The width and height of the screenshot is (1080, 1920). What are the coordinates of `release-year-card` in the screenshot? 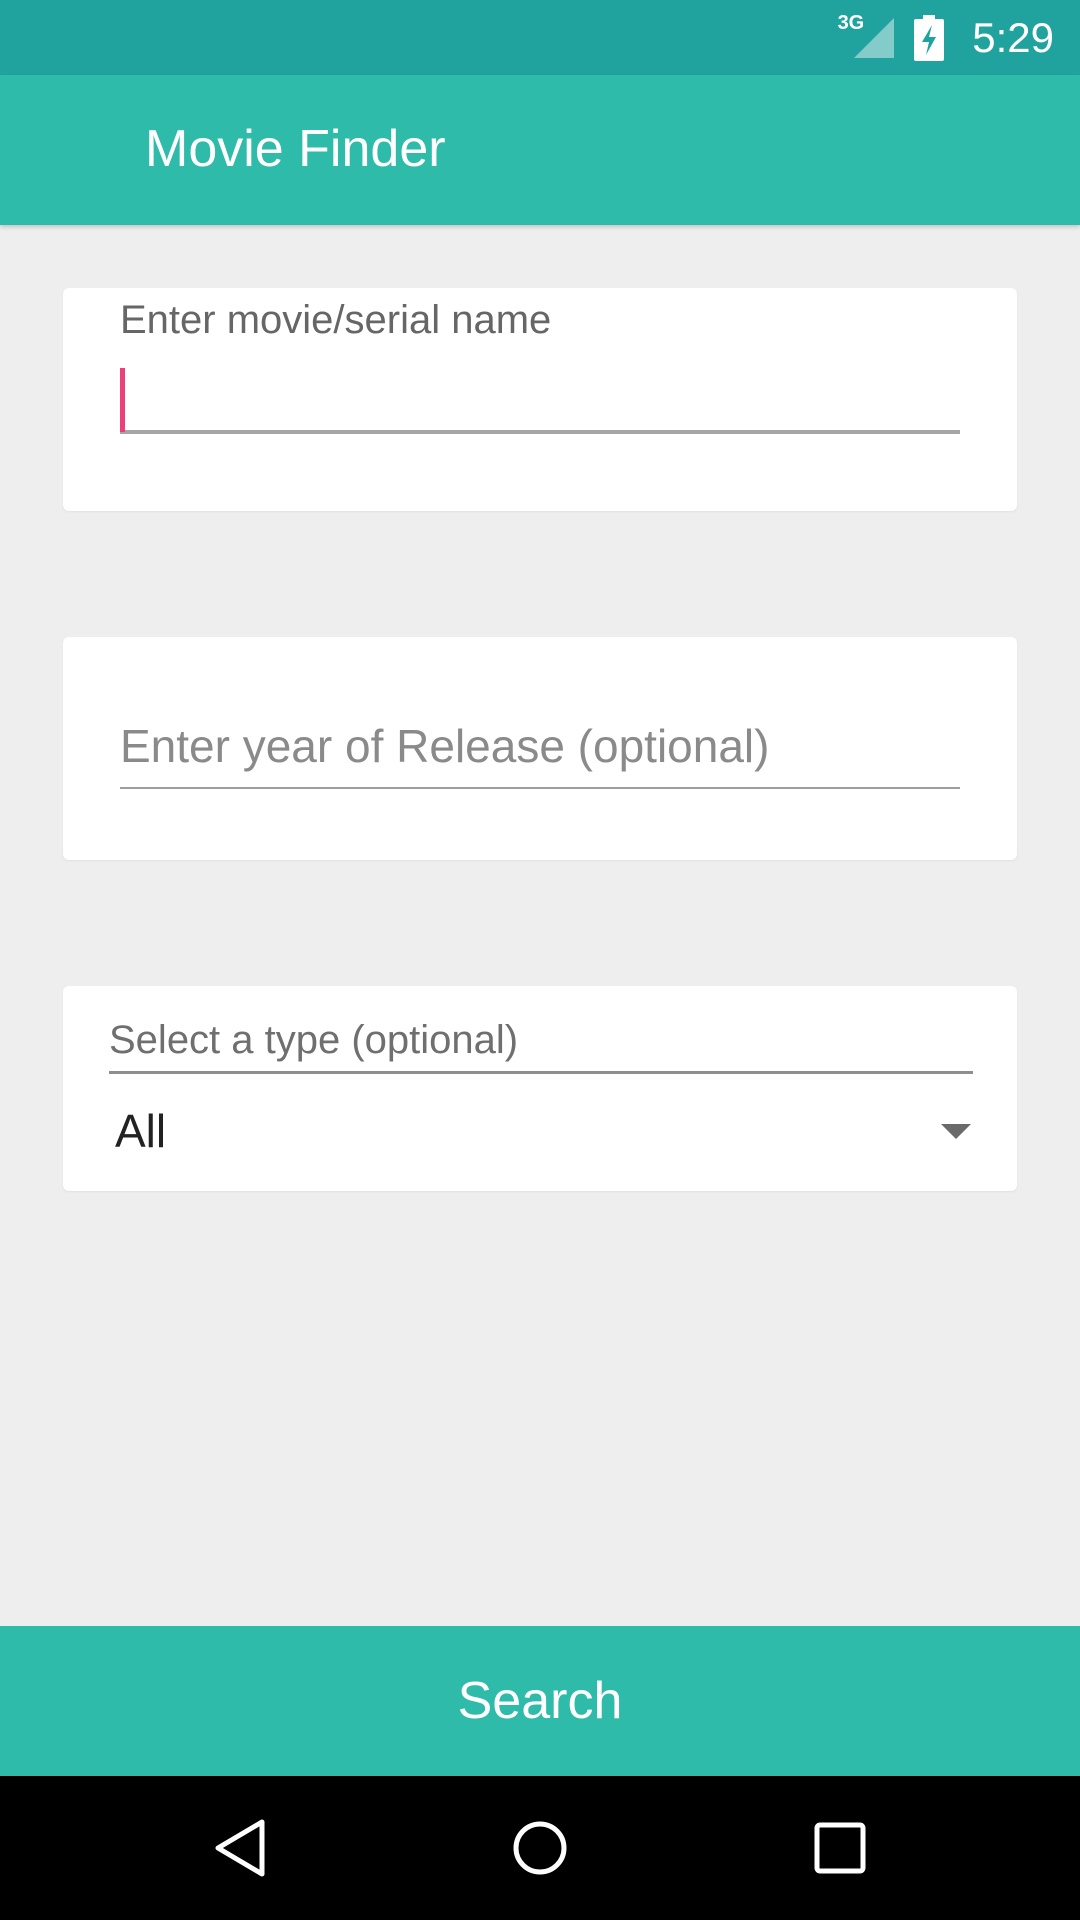 It's located at (540, 748).